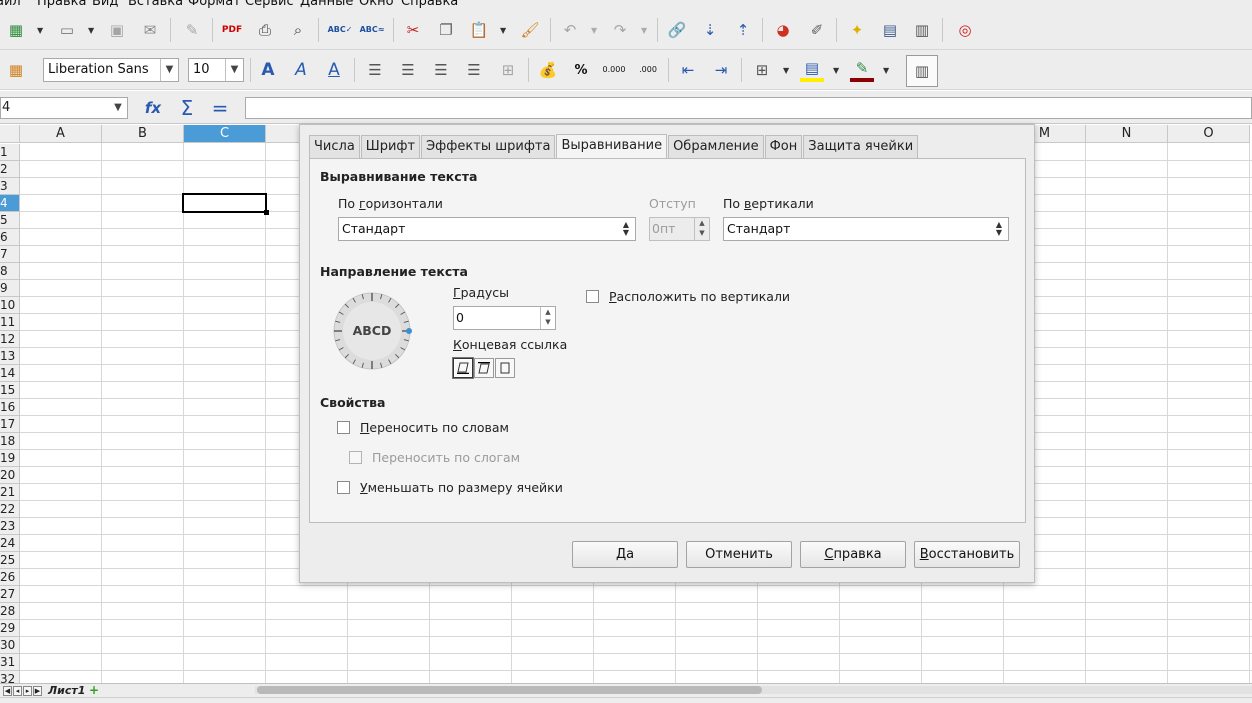 The height and width of the screenshot is (703, 1252). I want to click on sheet-tab-active: Лист1, so click(66, 691).